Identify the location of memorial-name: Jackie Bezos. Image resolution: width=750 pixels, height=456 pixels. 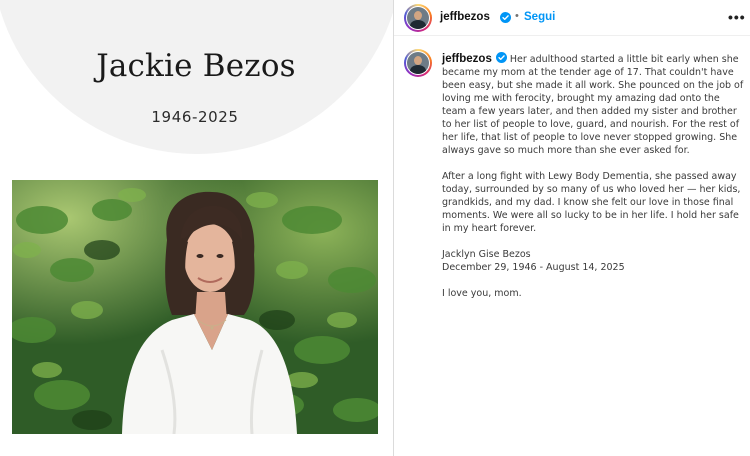
(196, 66).